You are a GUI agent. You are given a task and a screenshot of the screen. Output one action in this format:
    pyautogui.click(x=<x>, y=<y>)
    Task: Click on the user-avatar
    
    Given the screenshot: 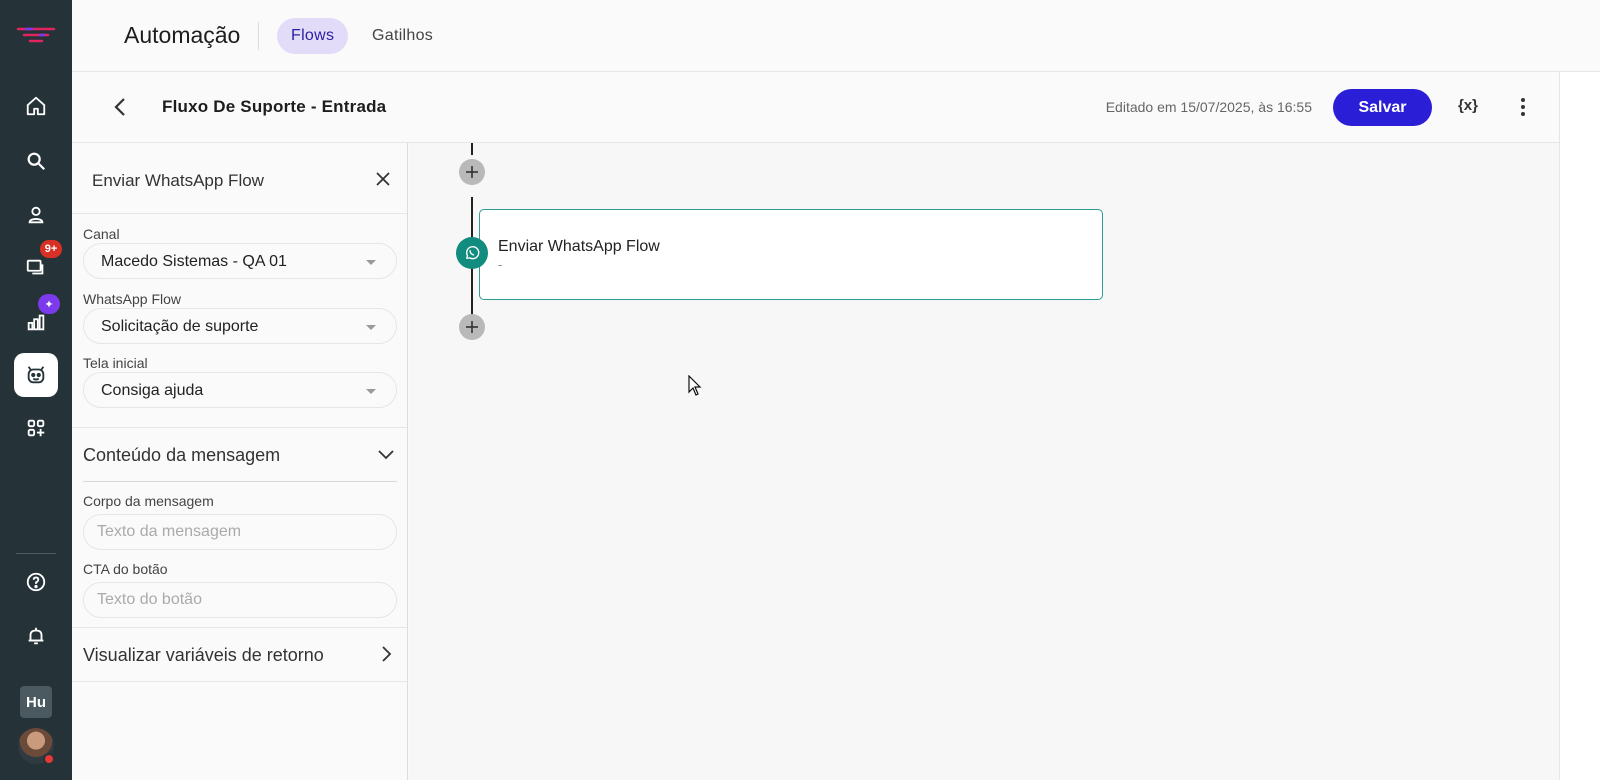 What is the action you would take?
    pyautogui.click(x=36, y=746)
    